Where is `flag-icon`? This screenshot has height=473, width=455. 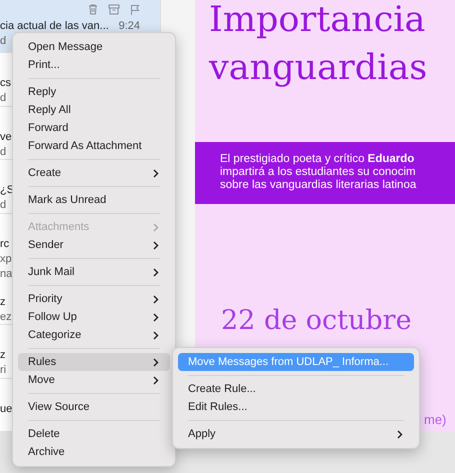 flag-icon is located at coordinates (135, 10).